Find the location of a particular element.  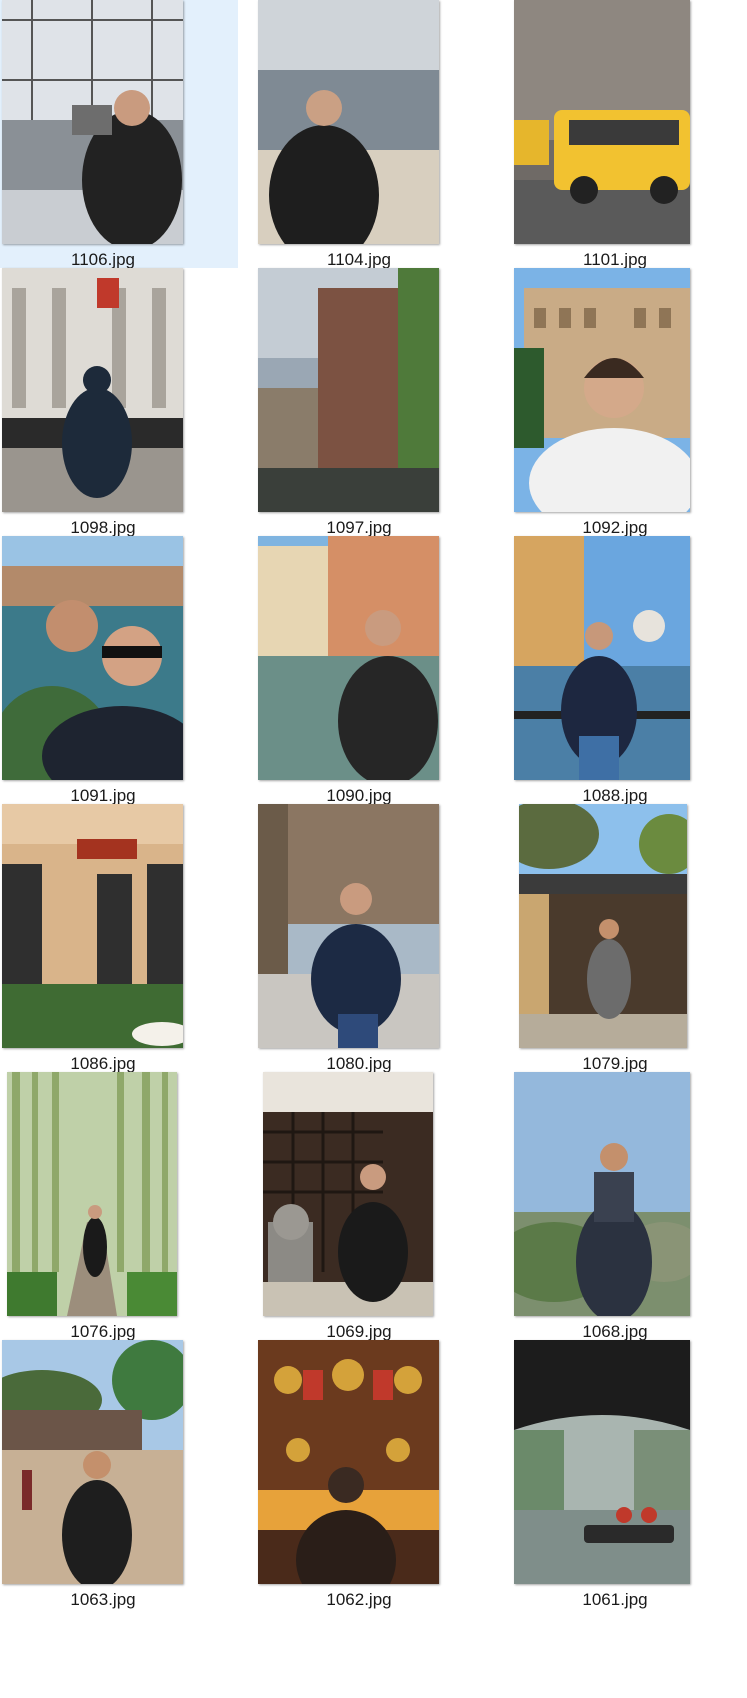

file-name: 1092.jpg is located at coordinates (615, 527).